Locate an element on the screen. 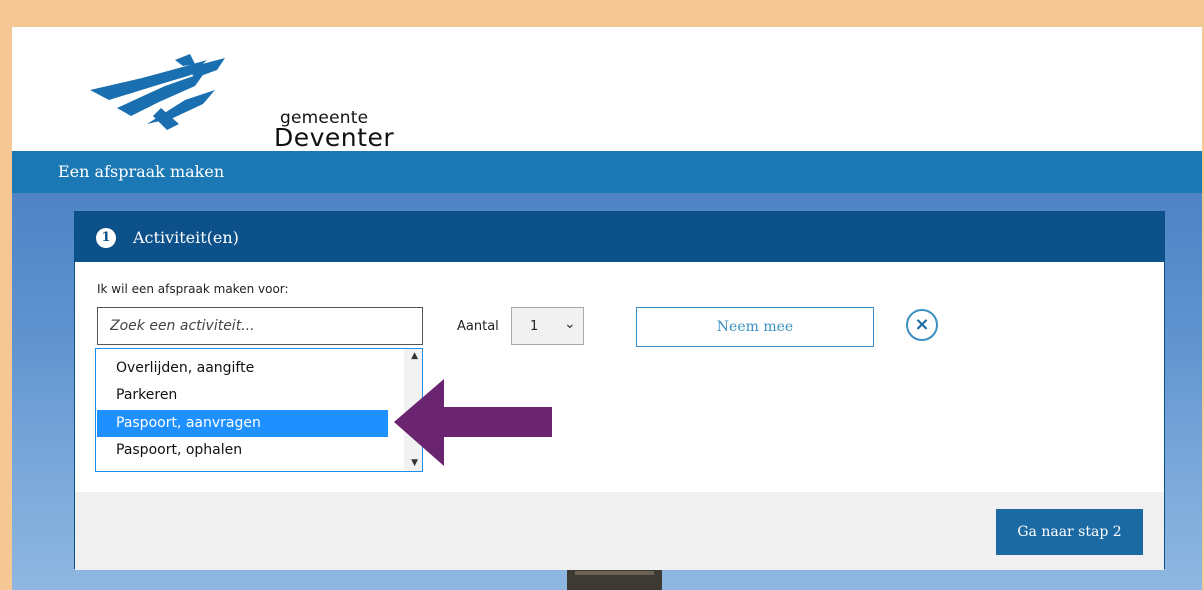  intro-label: Ik wil een afspraak maken voor: is located at coordinates (193, 289).